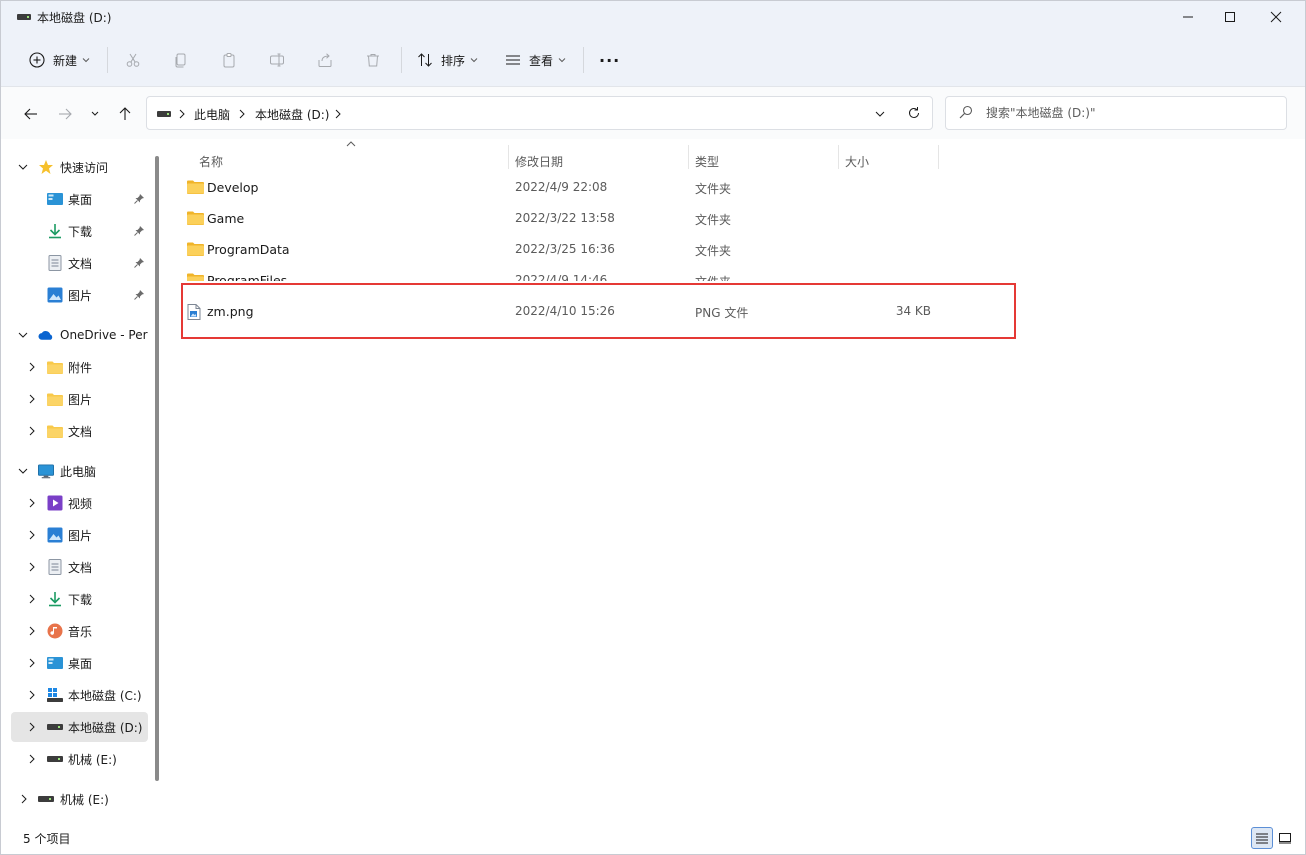  Describe the element at coordinates (75, 695) in the screenshot. I see `sidebar-item-local-disk-c: 本地磁盘 (C:)` at that location.